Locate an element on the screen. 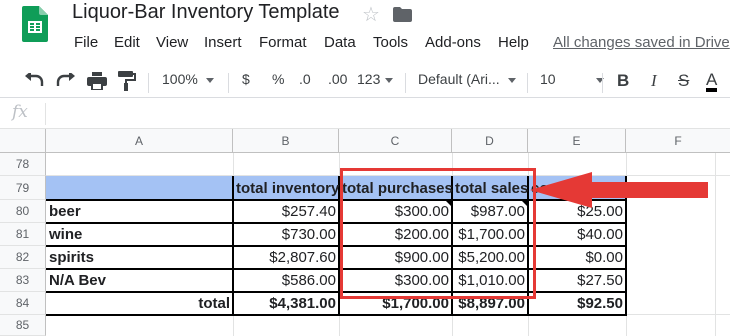  table-cell: $40.00 is located at coordinates (577, 234).